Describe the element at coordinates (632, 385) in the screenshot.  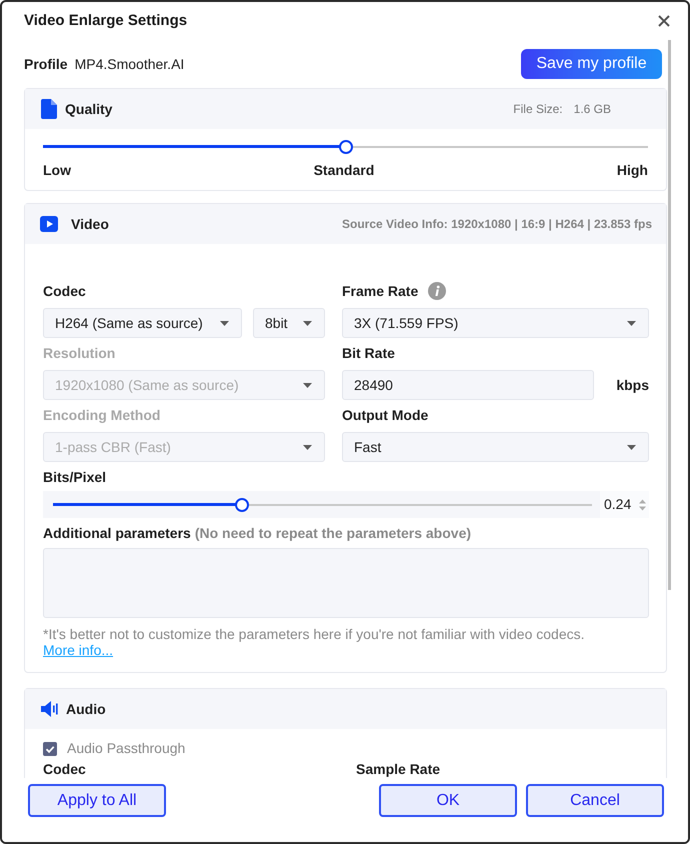
I see `unit-label: kbps` at that location.